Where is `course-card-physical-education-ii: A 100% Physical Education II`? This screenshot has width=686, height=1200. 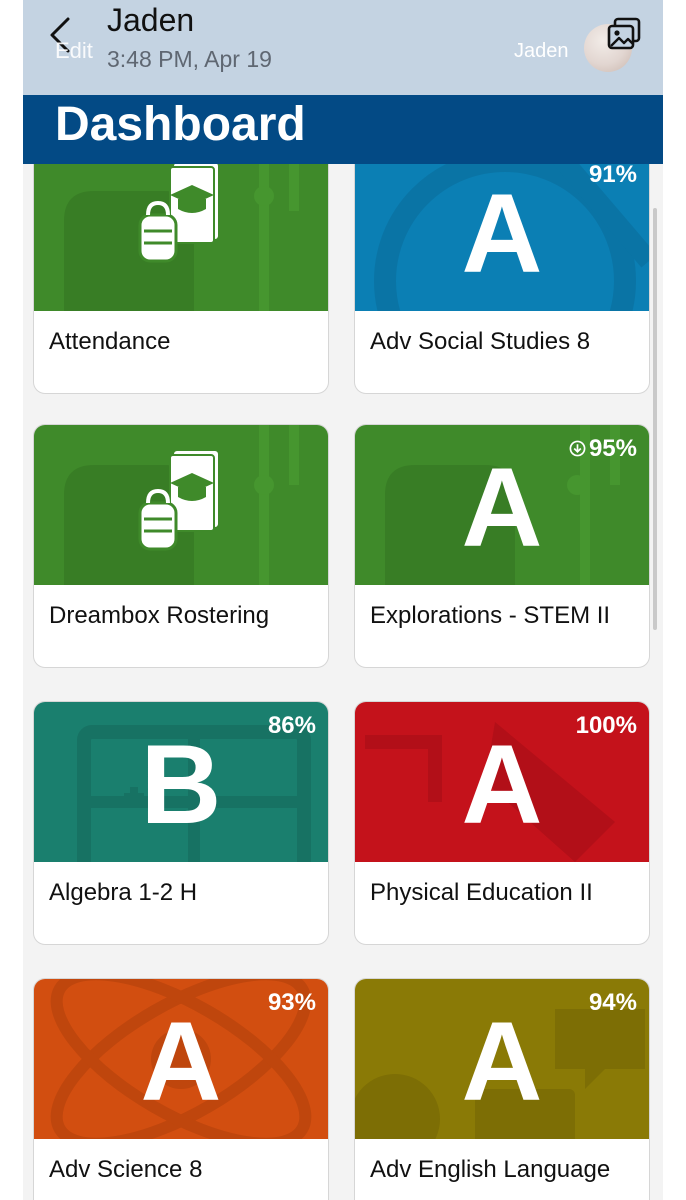 course-card-physical-education-ii: A 100% Physical Education II is located at coordinates (502, 823).